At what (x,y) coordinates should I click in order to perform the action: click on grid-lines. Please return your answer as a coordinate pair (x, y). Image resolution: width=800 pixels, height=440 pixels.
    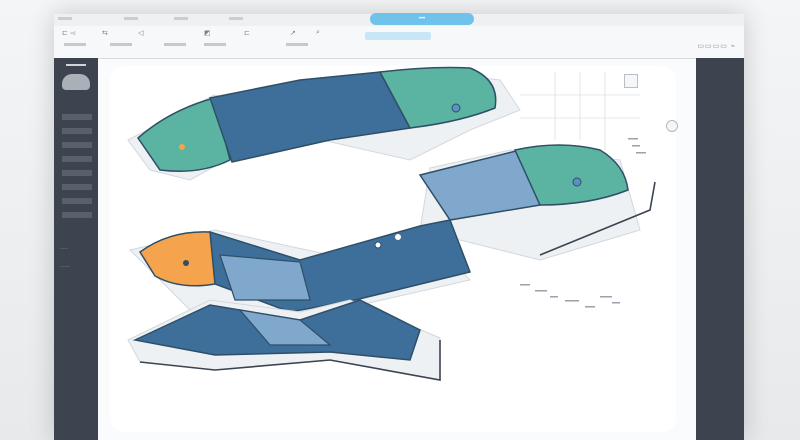
    Looking at the image, I should click on (580, 111).